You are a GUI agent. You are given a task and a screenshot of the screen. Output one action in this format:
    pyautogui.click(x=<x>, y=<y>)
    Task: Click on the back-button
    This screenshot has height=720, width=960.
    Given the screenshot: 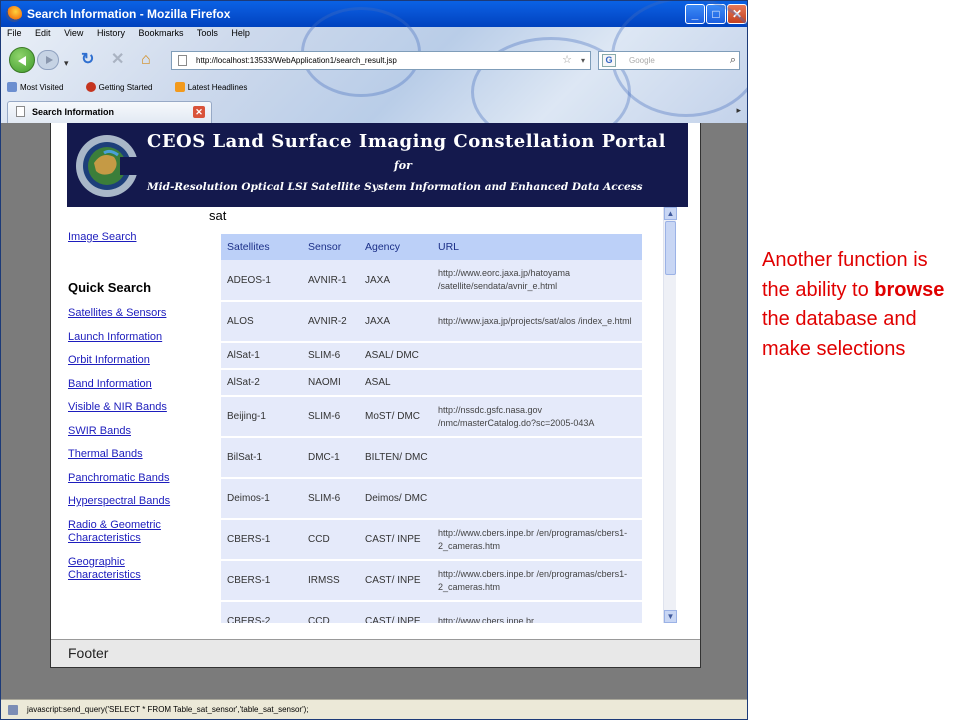 What is the action you would take?
    pyautogui.click(x=22, y=60)
    